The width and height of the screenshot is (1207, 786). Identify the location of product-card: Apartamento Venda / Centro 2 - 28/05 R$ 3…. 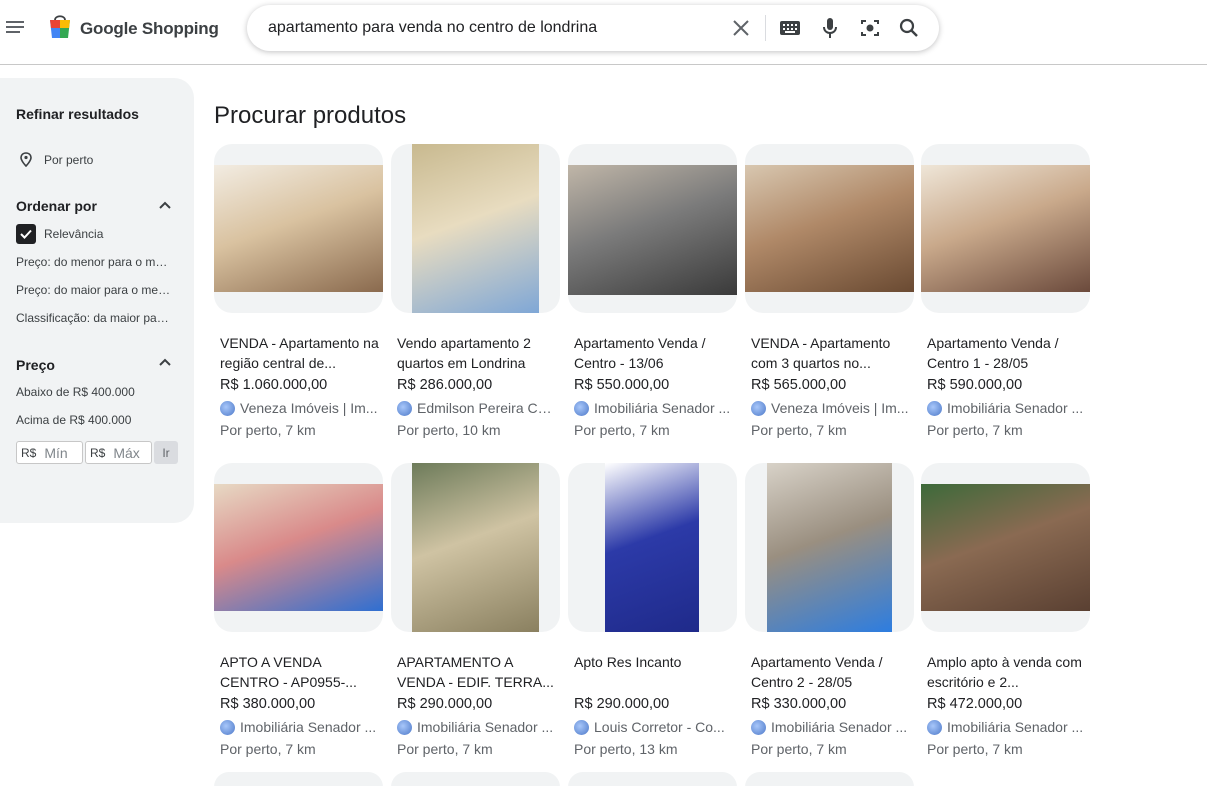
(829, 613).